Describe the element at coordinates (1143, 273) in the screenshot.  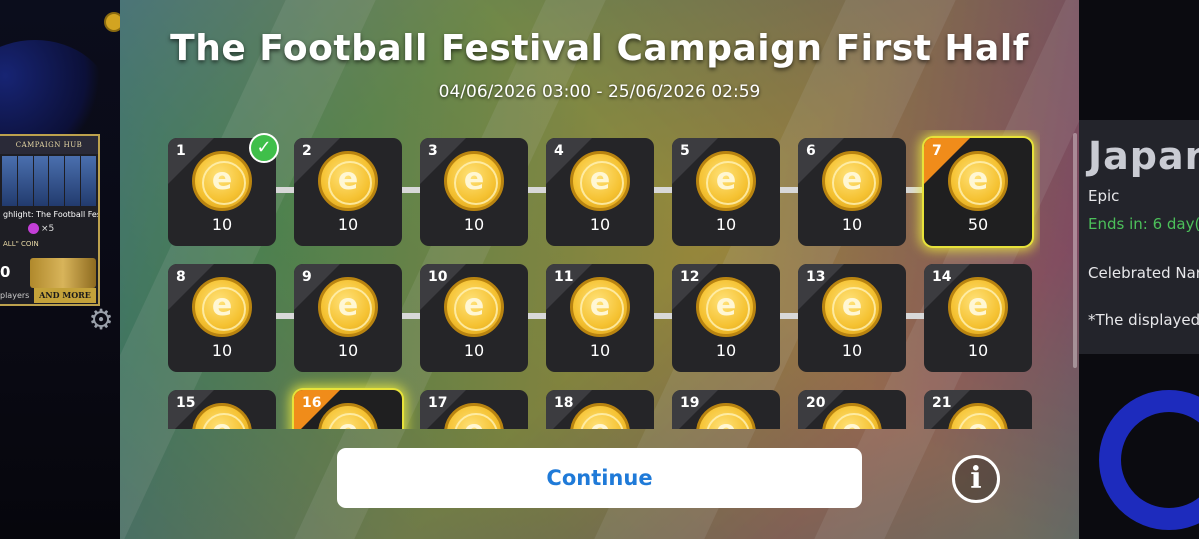
I see `celebrated-text: Celebrated Nam` at that location.